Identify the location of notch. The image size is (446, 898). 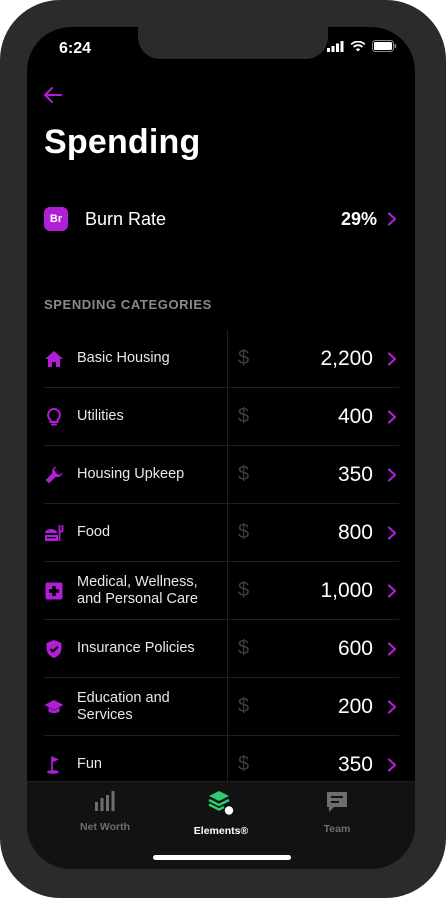
(233, 43).